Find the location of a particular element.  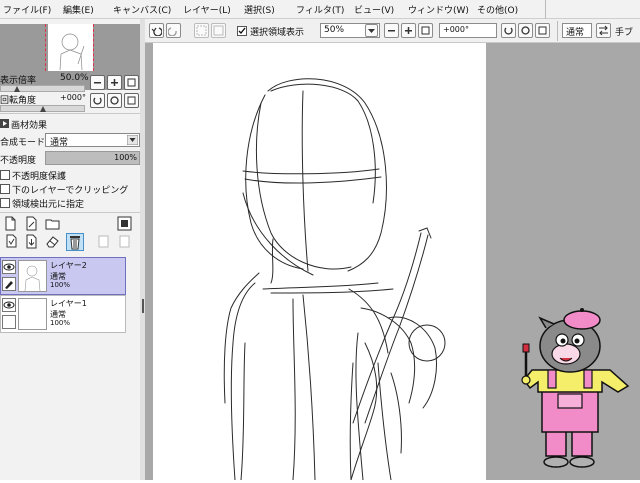

move-layer-up-button is located at coordinates (103, 241).